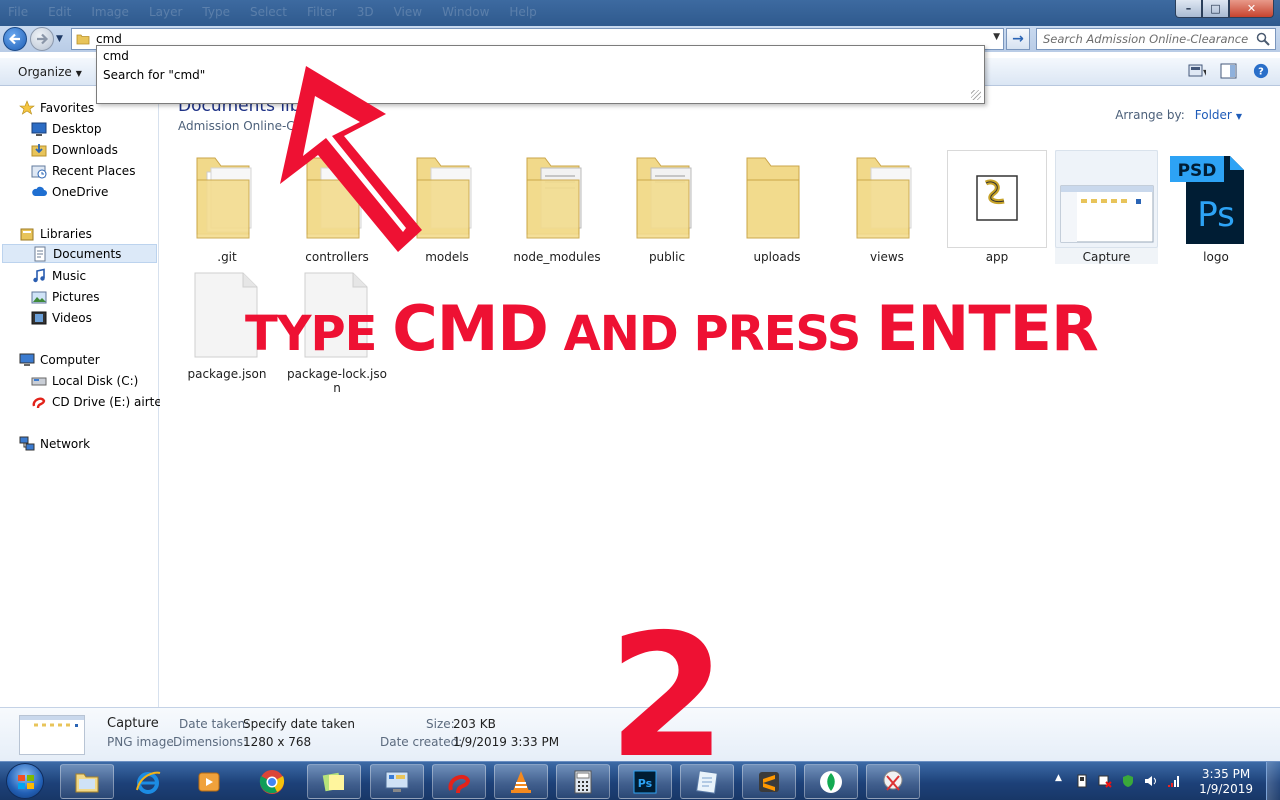  Describe the element at coordinates (470, 328) in the screenshot. I see `annotation-text-part: CMD` at that location.